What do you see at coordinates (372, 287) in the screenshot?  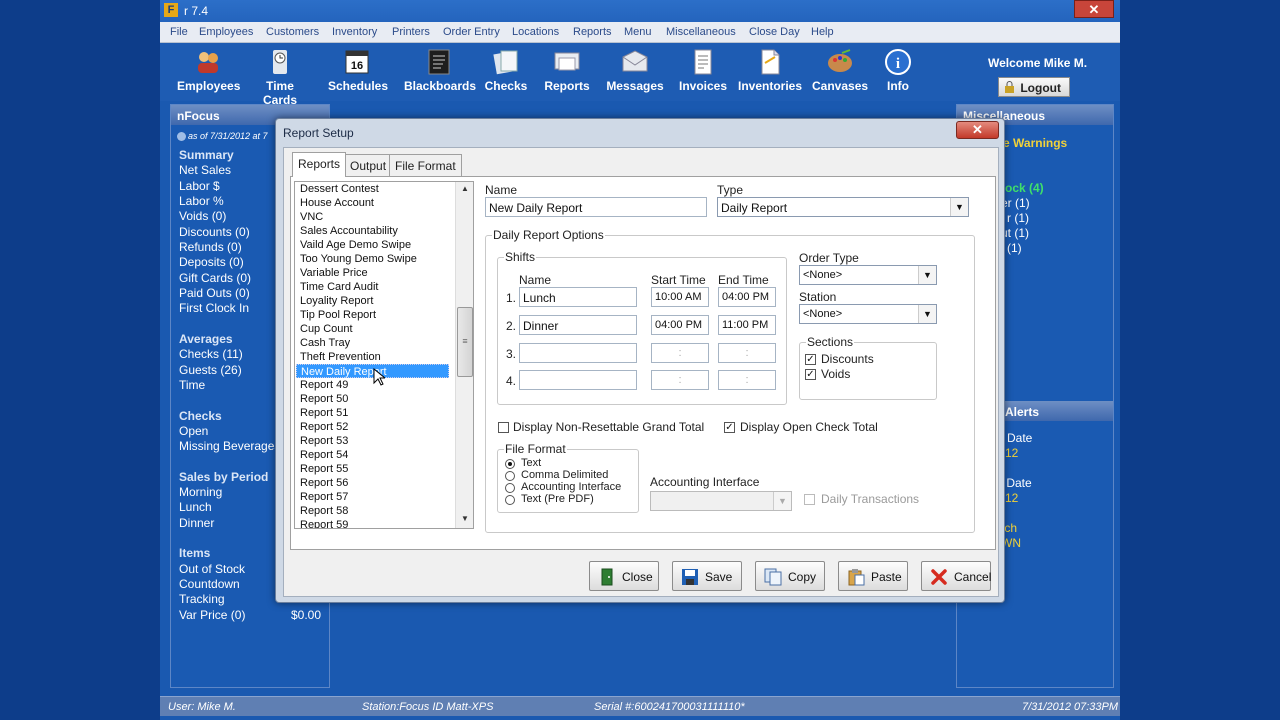 I see `report-list-item: Time Card Audit` at bounding box center [372, 287].